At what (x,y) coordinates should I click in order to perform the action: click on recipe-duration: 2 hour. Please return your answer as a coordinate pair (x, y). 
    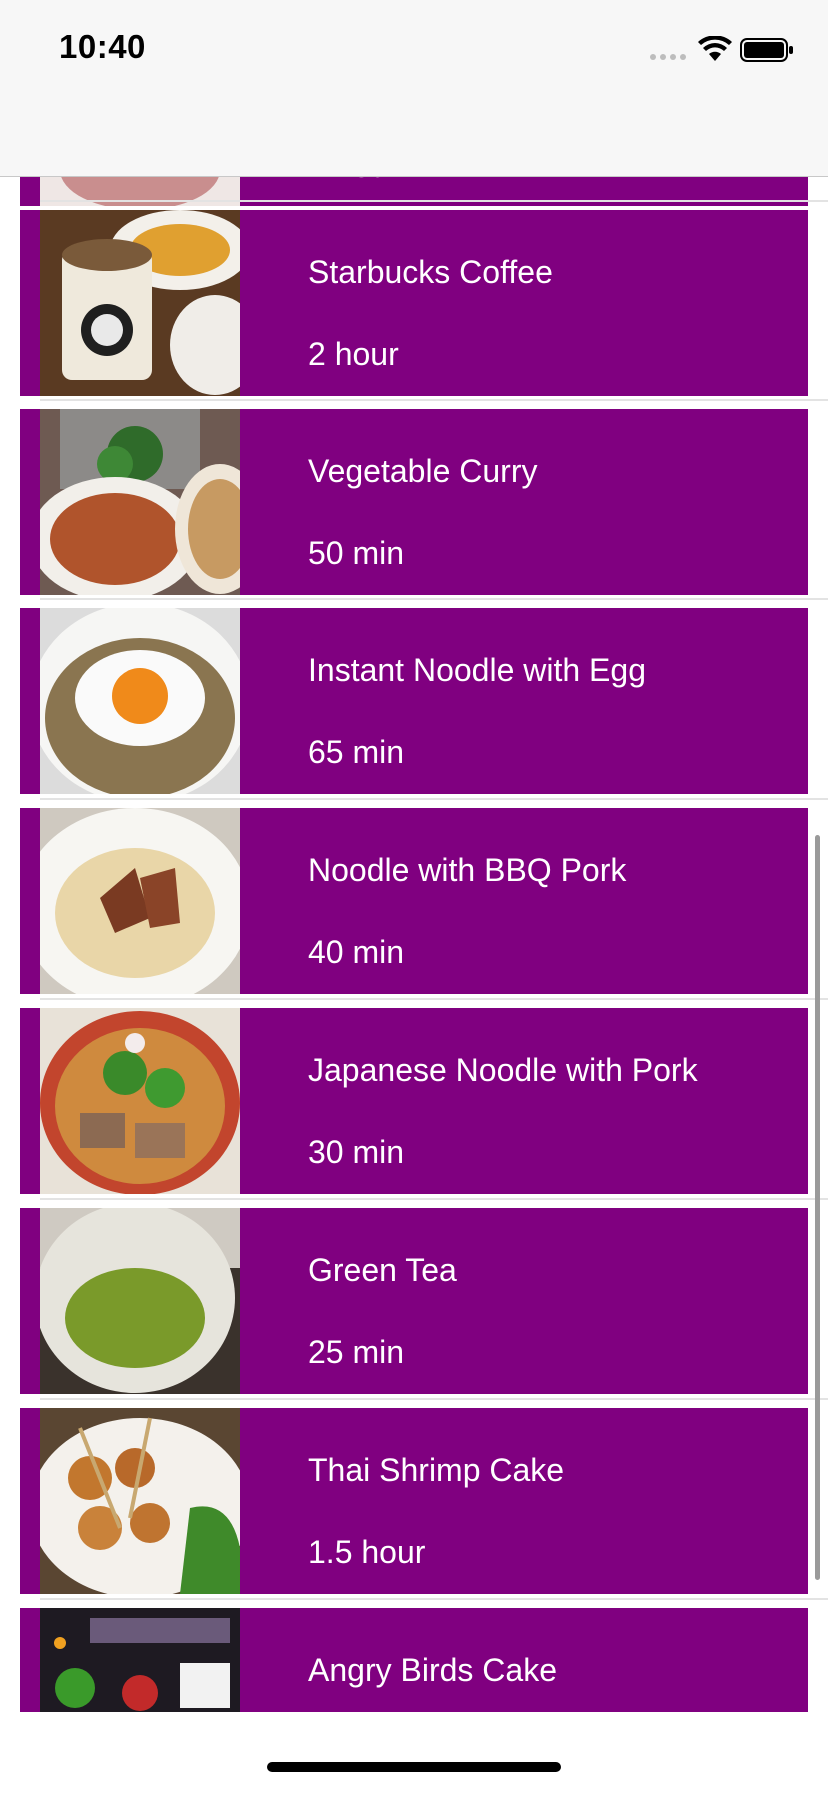
    Looking at the image, I should click on (353, 354).